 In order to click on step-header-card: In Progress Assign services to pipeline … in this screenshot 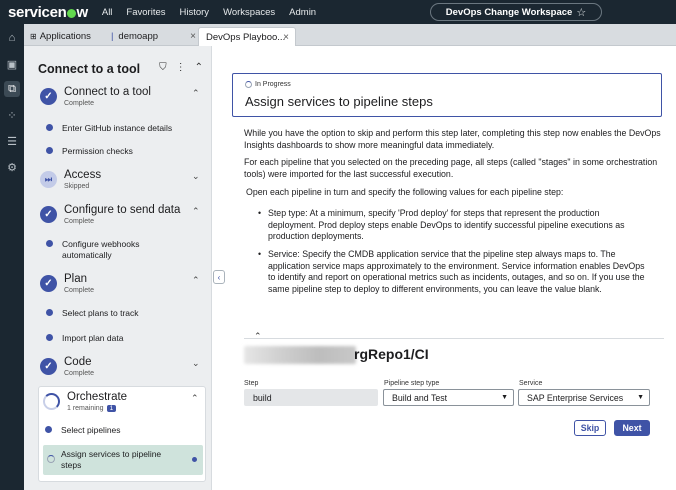, I will do `click(447, 95)`.